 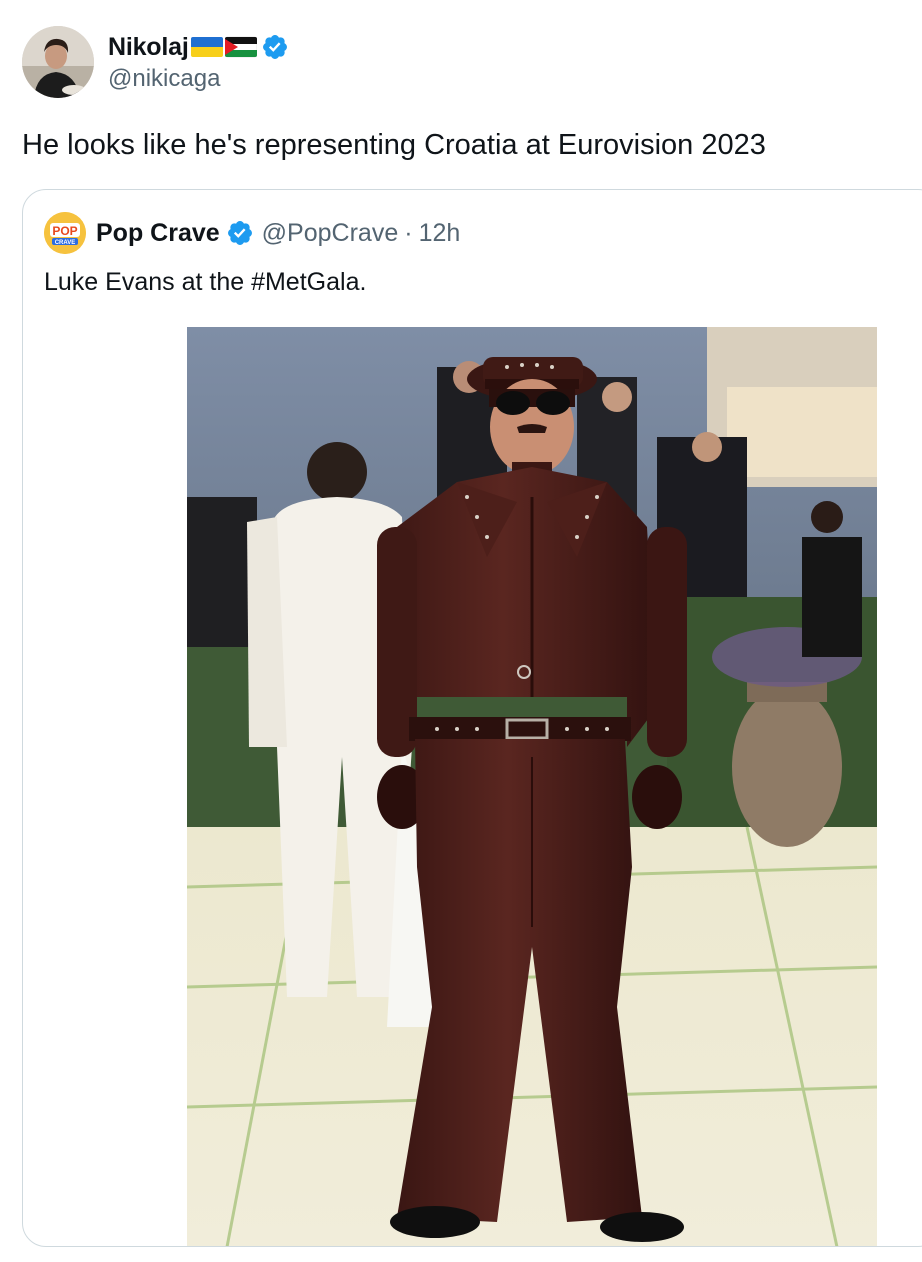 What do you see at coordinates (240, 47) in the screenshot?
I see `palestine-flag-icon` at bounding box center [240, 47].